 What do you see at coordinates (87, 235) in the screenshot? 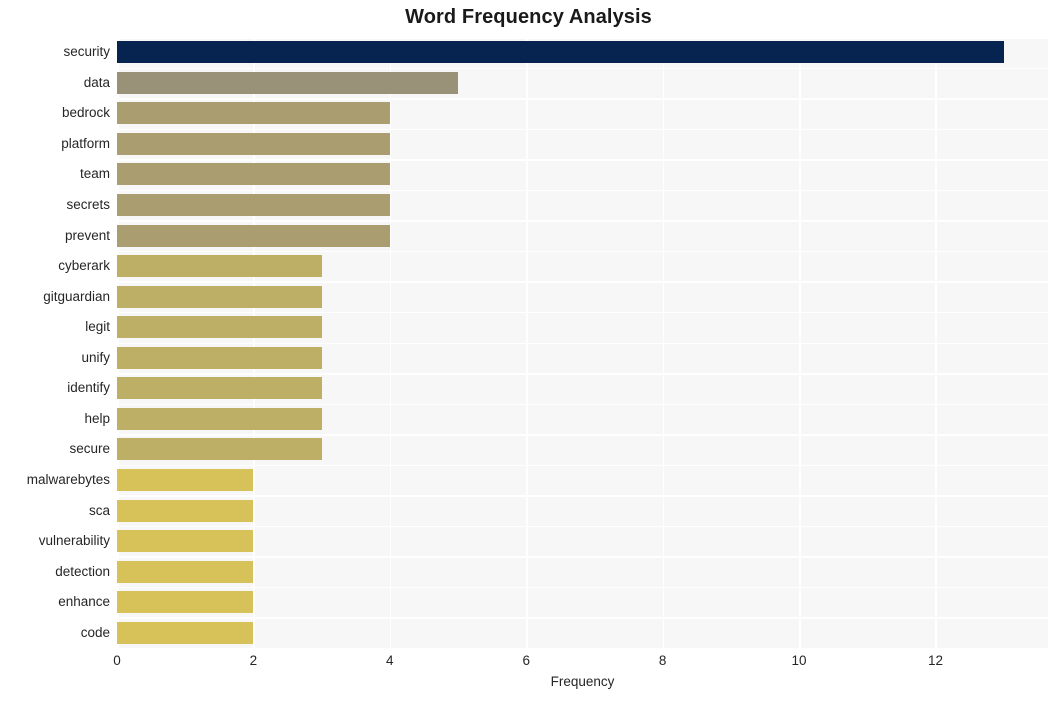
I see `y-axis-tick-label: prevent` at bounding box center [87, 235].